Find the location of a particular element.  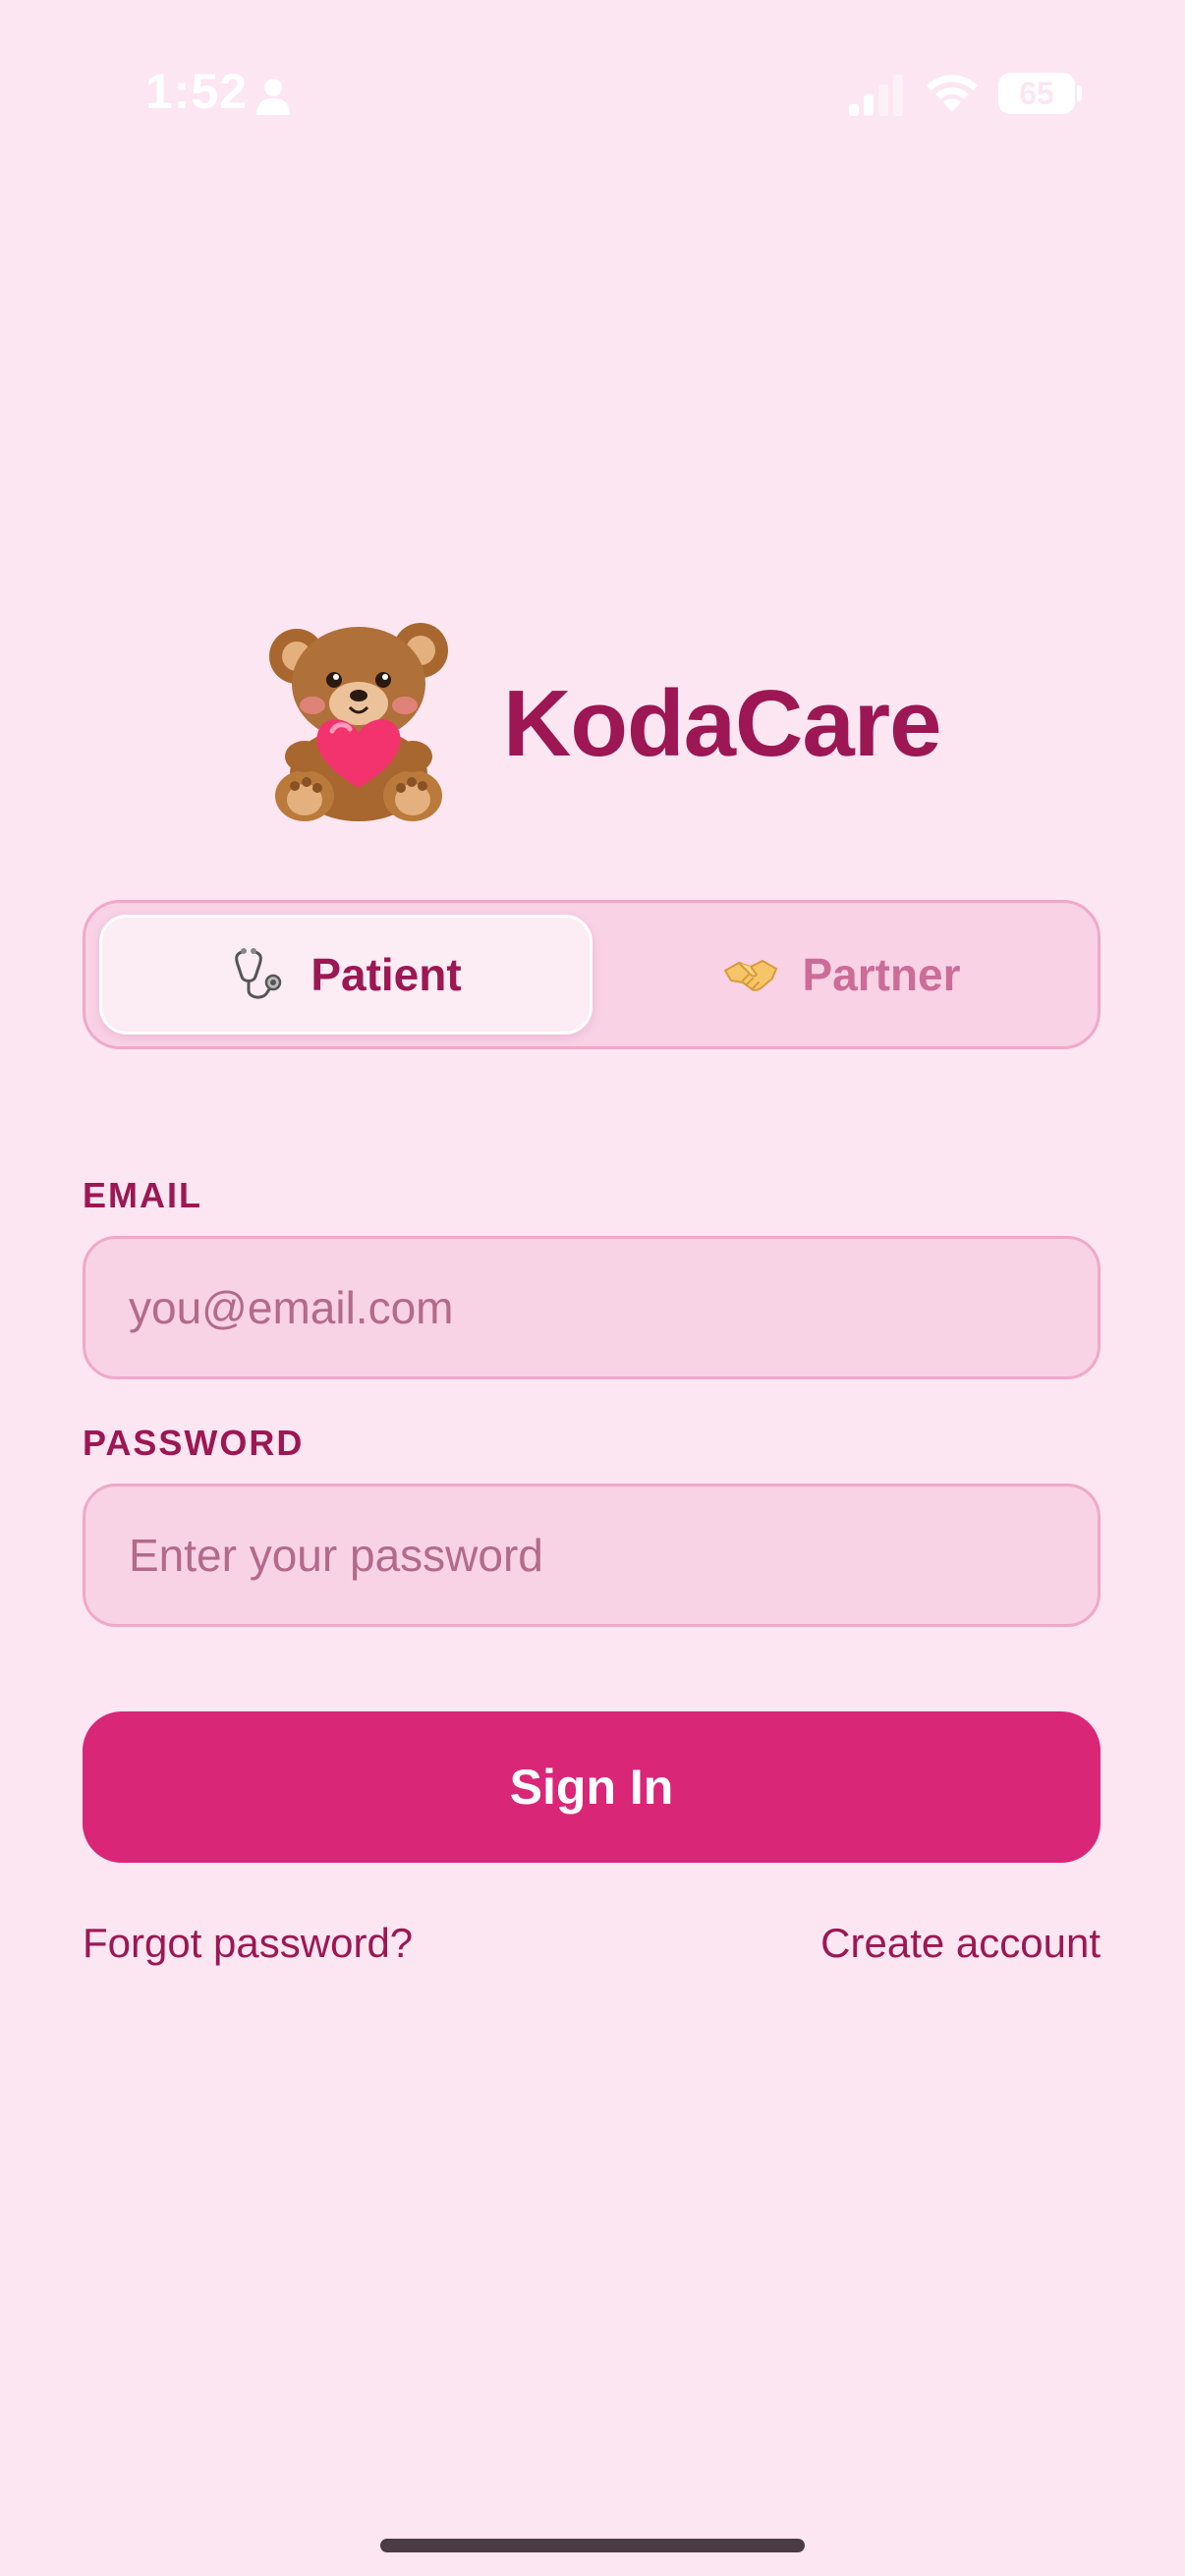

forgot-password-link: Forgot password? is located at coordinates (248, 1943).